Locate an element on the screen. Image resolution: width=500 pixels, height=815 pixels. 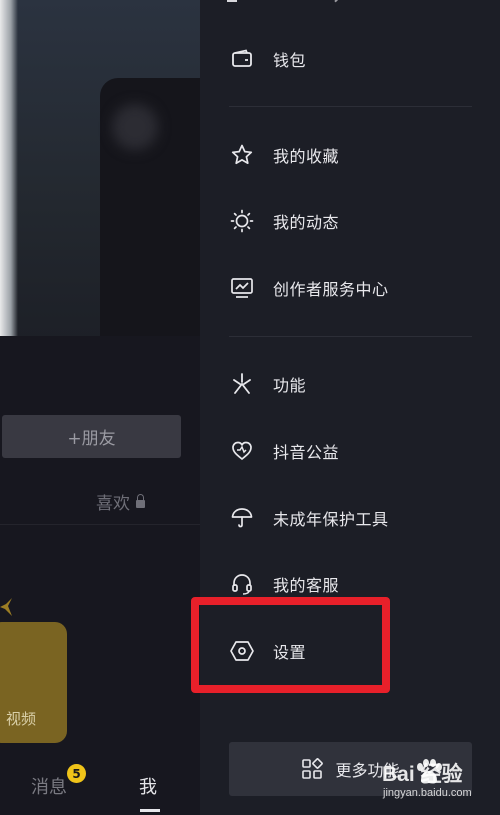
avatar is located at coordinates (135, 127).